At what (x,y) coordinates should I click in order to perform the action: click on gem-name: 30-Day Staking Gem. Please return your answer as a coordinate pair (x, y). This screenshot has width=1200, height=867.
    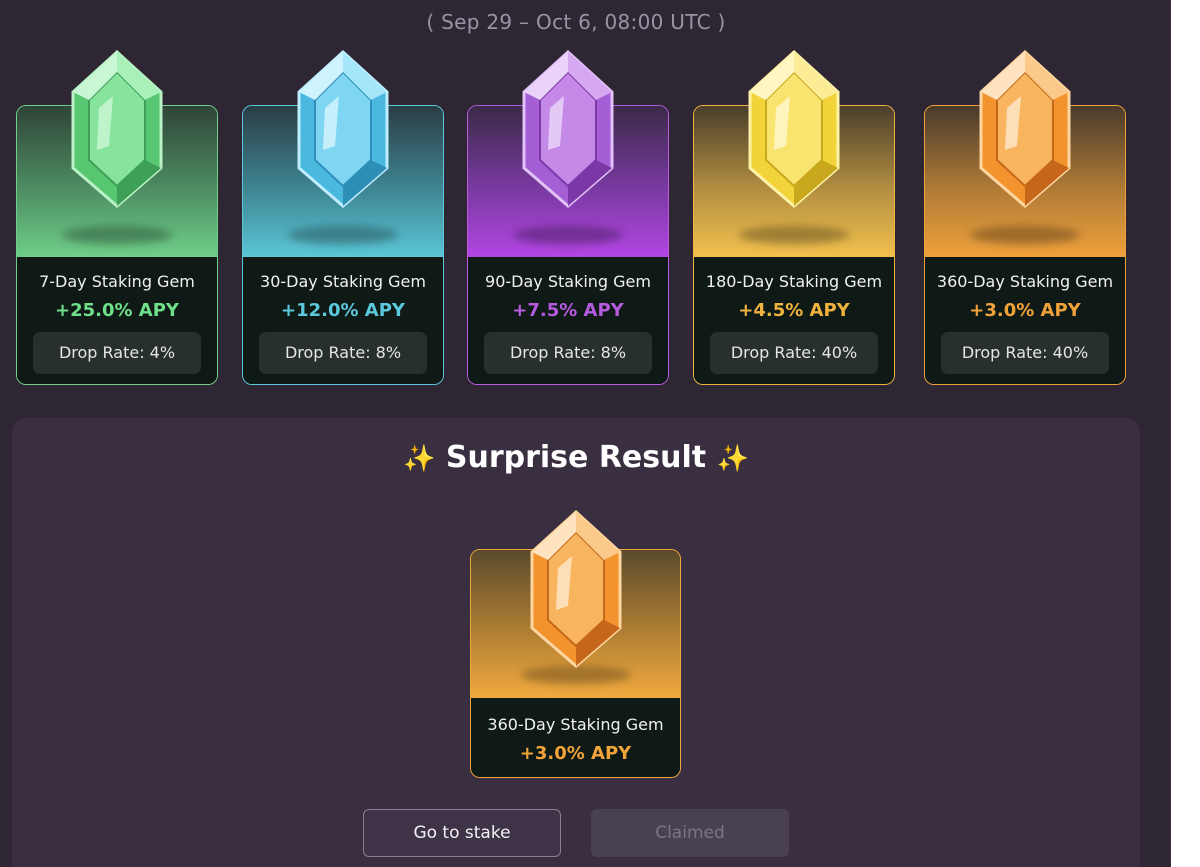
    Looking at the image, I should click on (343, 281).